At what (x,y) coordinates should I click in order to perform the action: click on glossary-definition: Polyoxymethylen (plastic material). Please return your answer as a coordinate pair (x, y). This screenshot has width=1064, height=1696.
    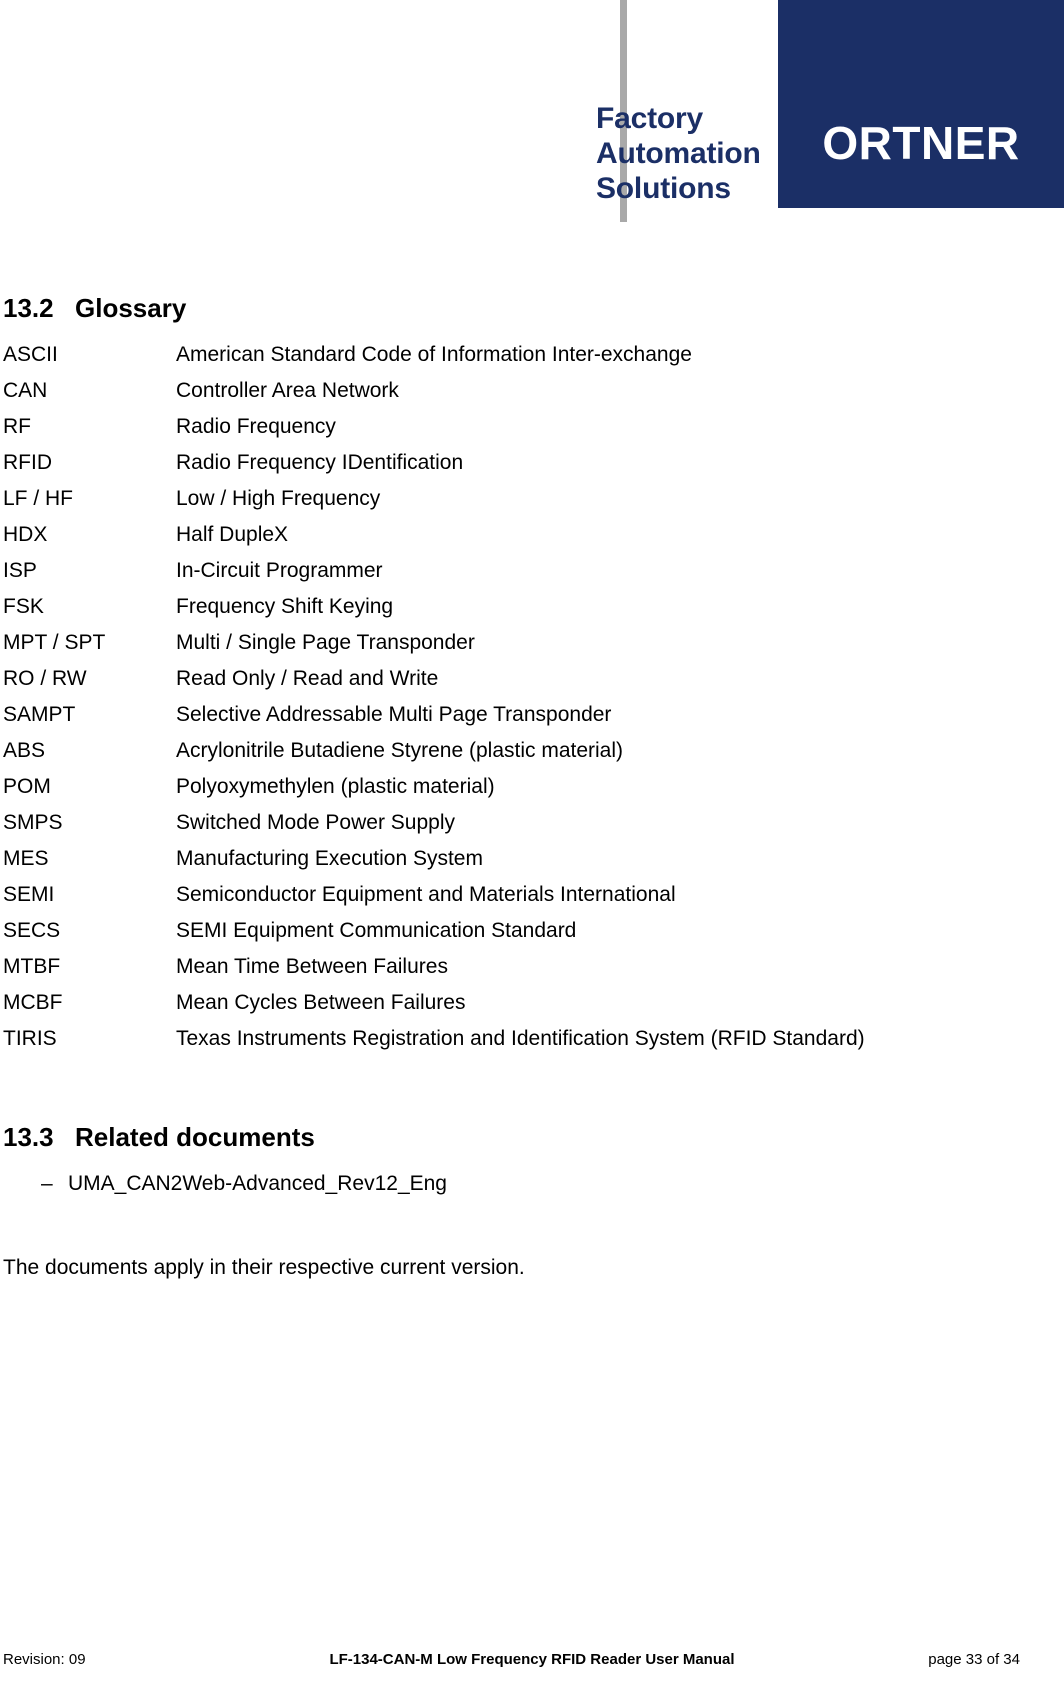
    Looking at the image, I should click on (335, 786).